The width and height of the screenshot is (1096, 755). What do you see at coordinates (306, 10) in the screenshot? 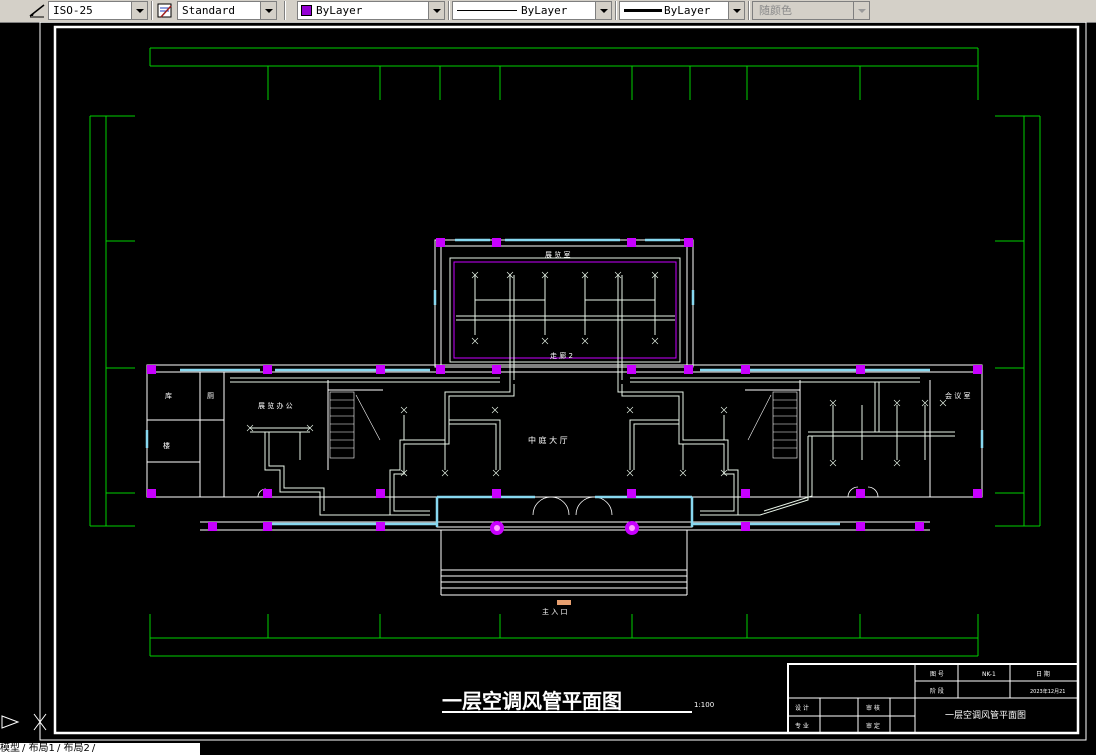
I see `color-swatch` at bounding box center [306, 10].